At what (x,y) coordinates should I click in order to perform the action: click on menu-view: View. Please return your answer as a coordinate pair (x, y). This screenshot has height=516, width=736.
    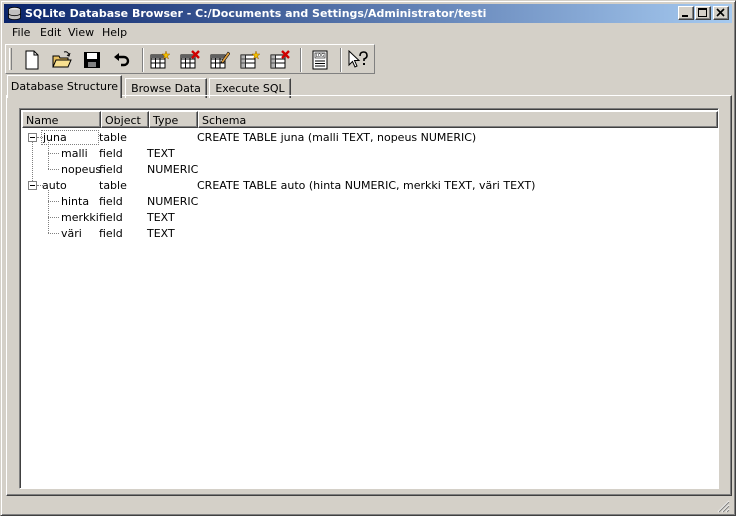
    Looking at the image, I should click on (81, 32).